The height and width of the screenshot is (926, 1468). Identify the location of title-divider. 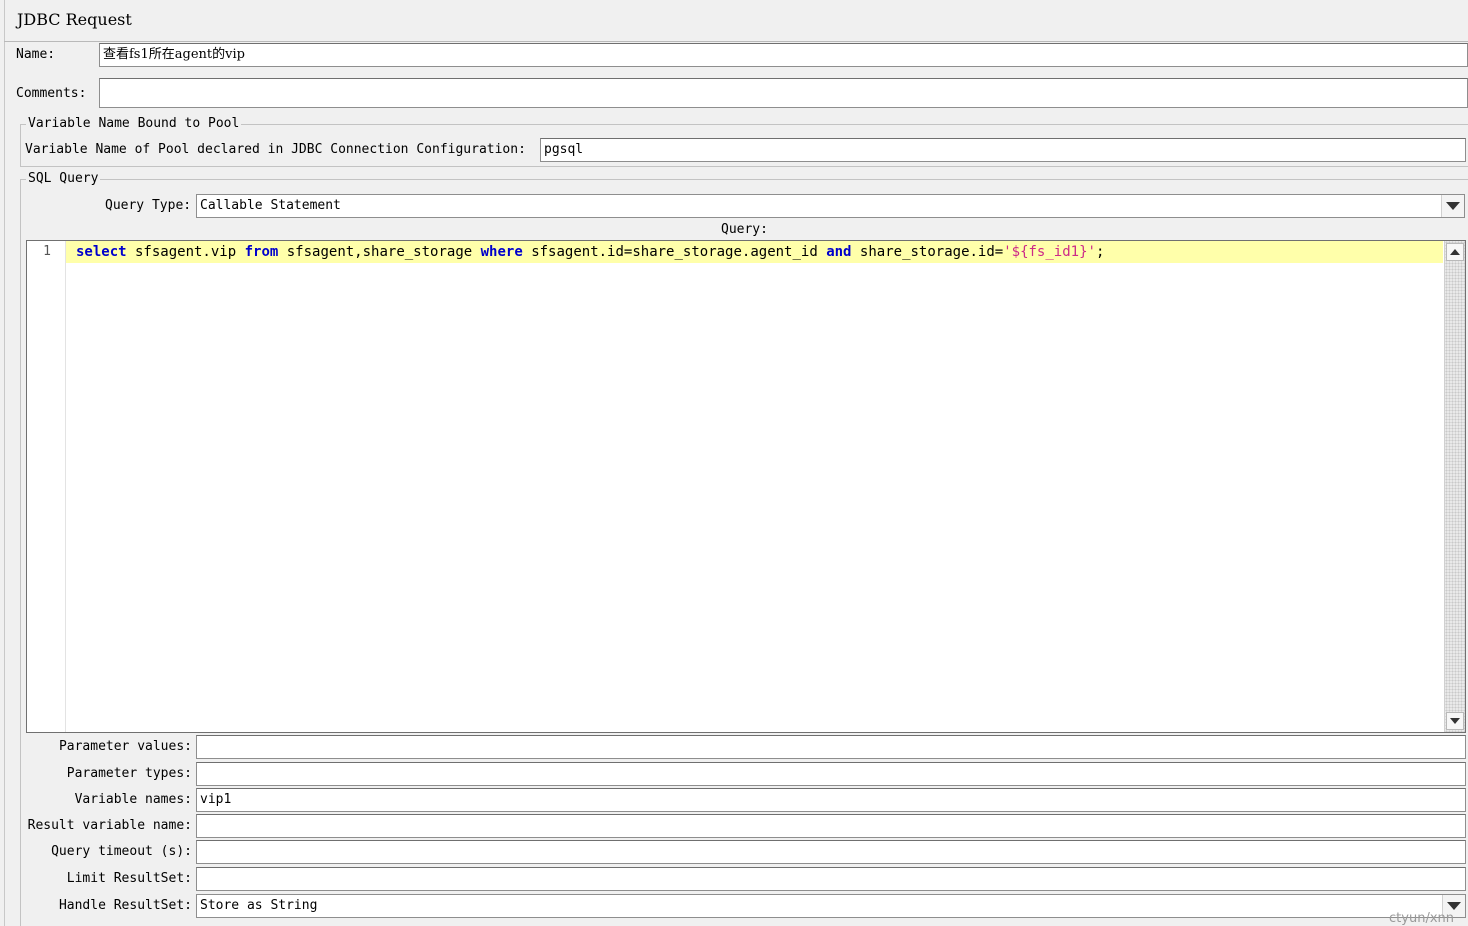
(736, 41).